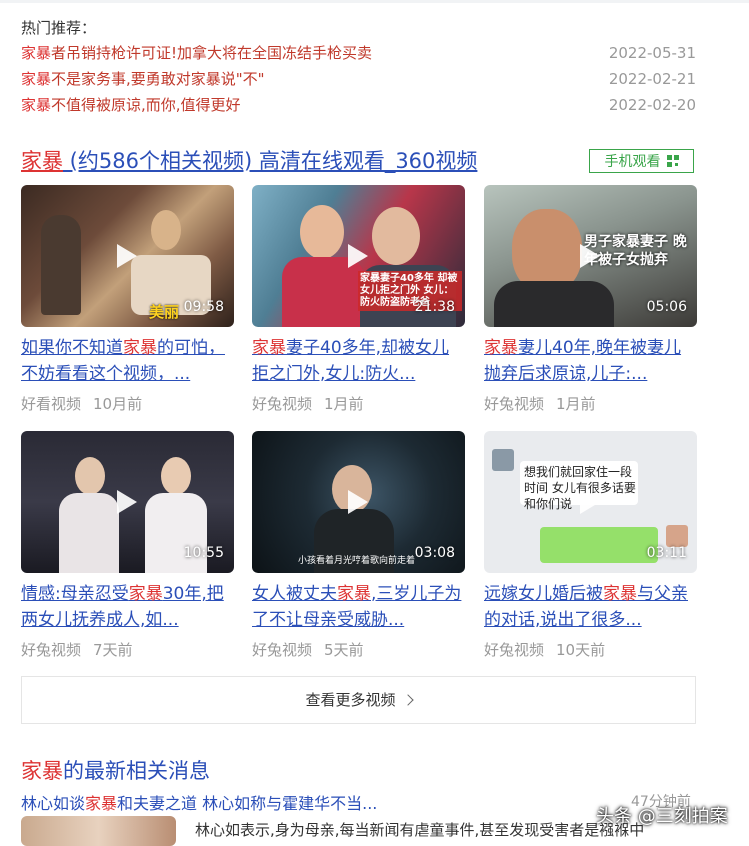 The width and height of the screenshot is (749, 846). What do you see at coordinates (113, 650) in the screenshot?
I see `video-time: 7天前` at bounding box center [113, 650].